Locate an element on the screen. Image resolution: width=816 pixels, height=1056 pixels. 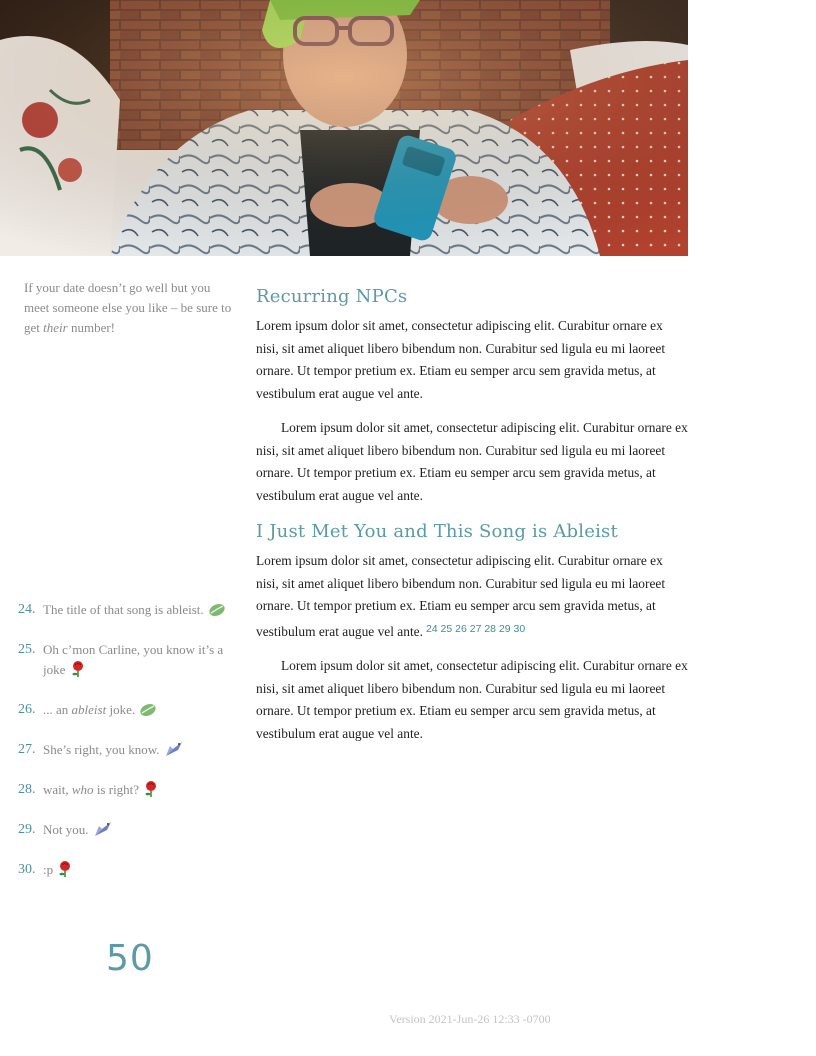
footnote-text: Not you. is located at coordinates (66, 829).